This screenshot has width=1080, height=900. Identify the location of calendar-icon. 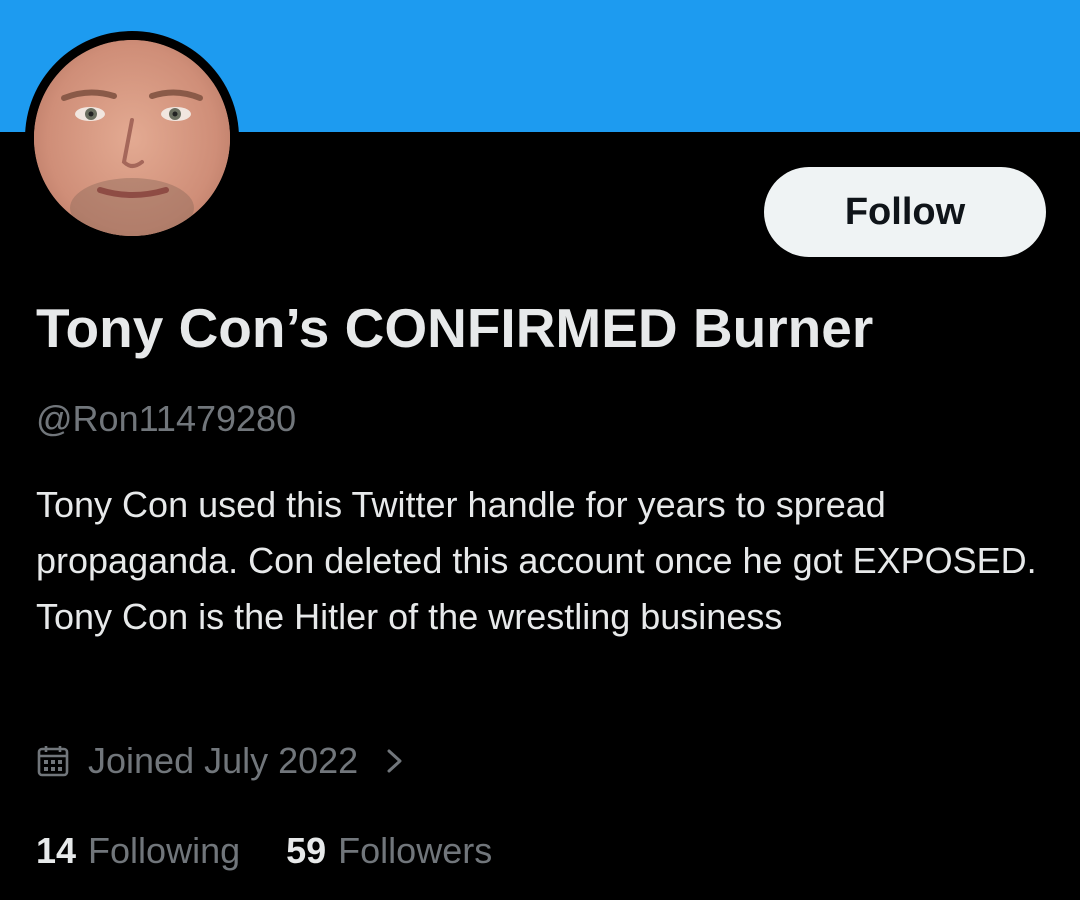
(53, 761).